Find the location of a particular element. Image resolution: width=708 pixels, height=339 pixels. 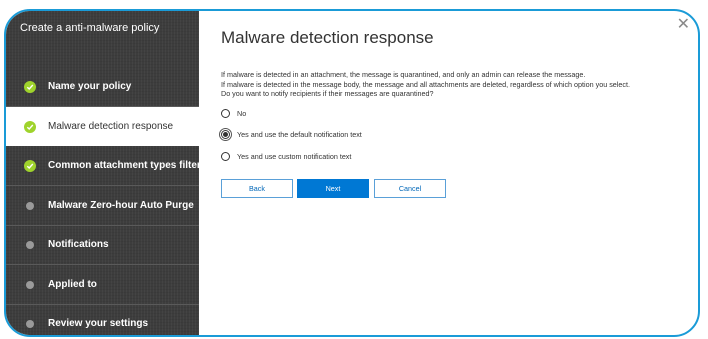

step-label: Notifications is located at coordinates (78, 244).